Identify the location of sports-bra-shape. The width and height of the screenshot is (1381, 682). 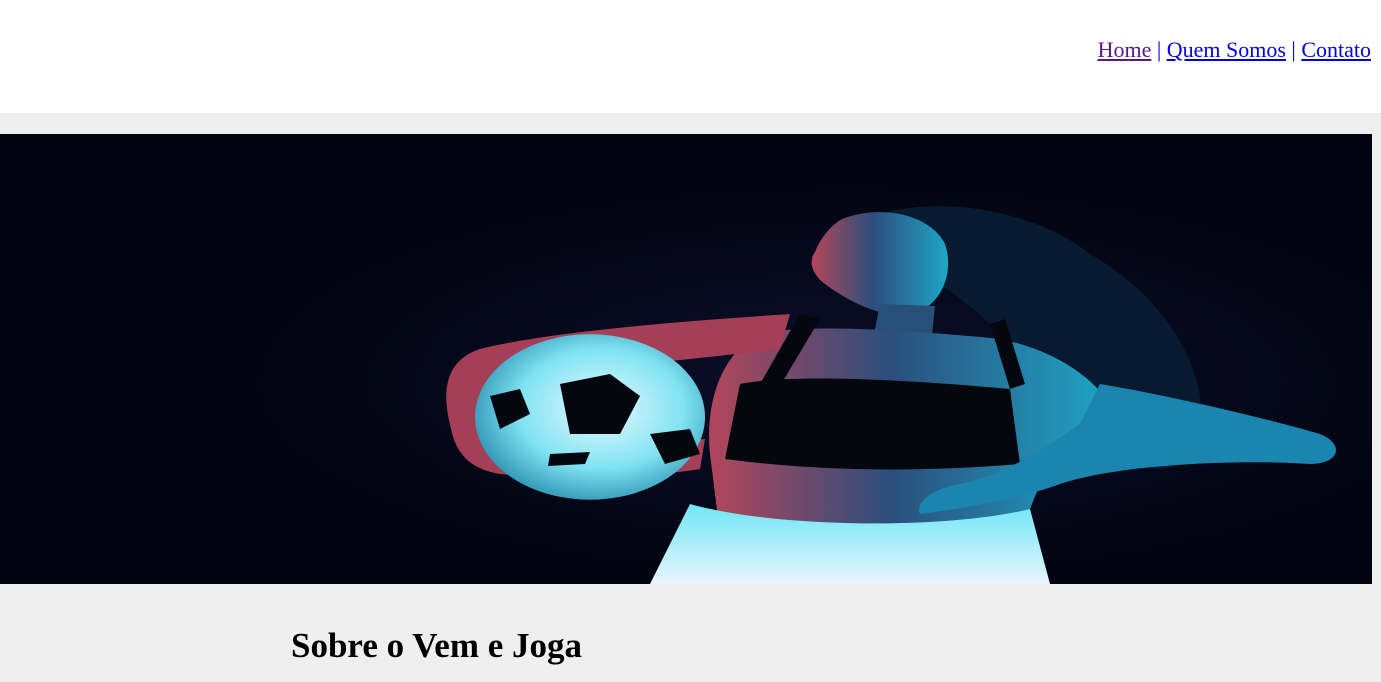
(872, 424).